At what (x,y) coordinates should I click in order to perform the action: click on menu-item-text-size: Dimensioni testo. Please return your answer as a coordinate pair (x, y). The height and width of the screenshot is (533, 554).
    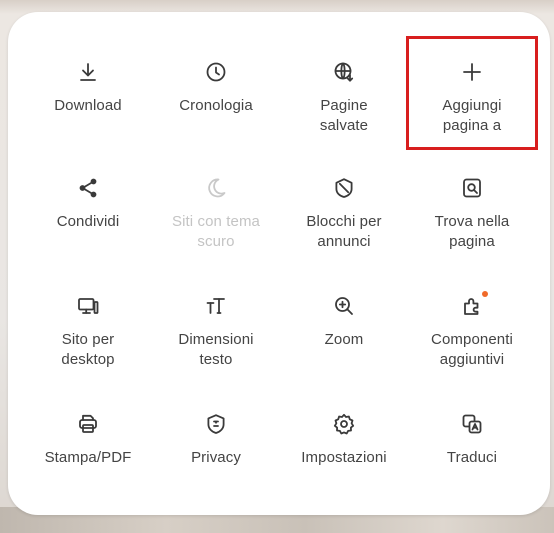
    Looking at the image, I should click on (216, 331).